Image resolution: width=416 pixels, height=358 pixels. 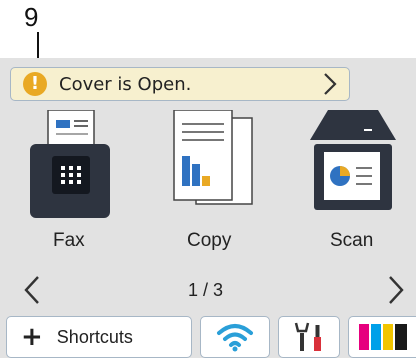 I want to click on notification-text: Cover is Open., so click(x=125, y=84).